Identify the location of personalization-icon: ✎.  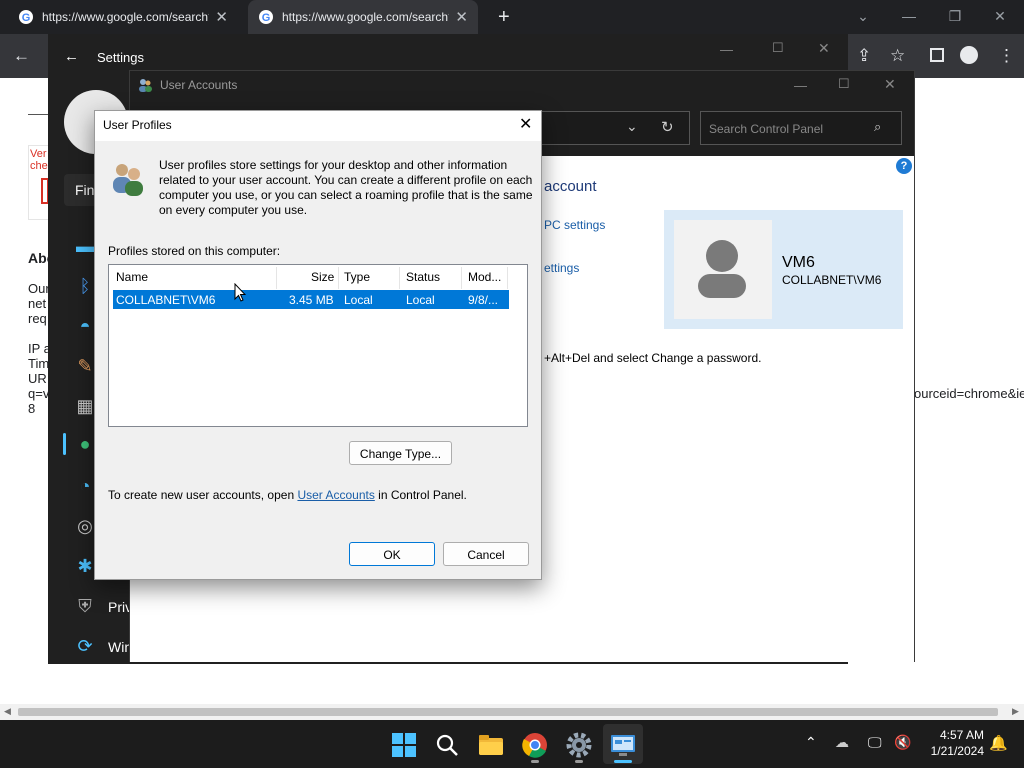
(85, 367).